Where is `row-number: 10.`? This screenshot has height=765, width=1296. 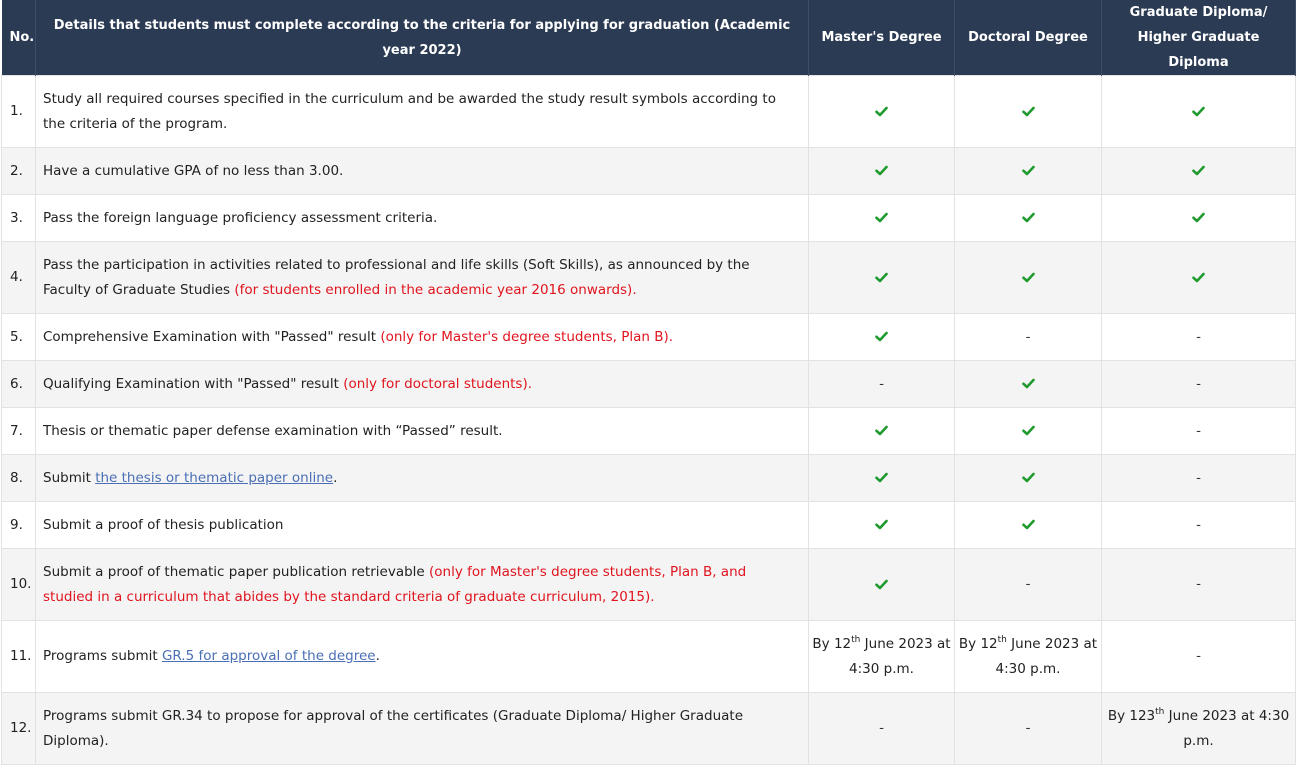
row-number: 10. is located at coordinates (18, 584).